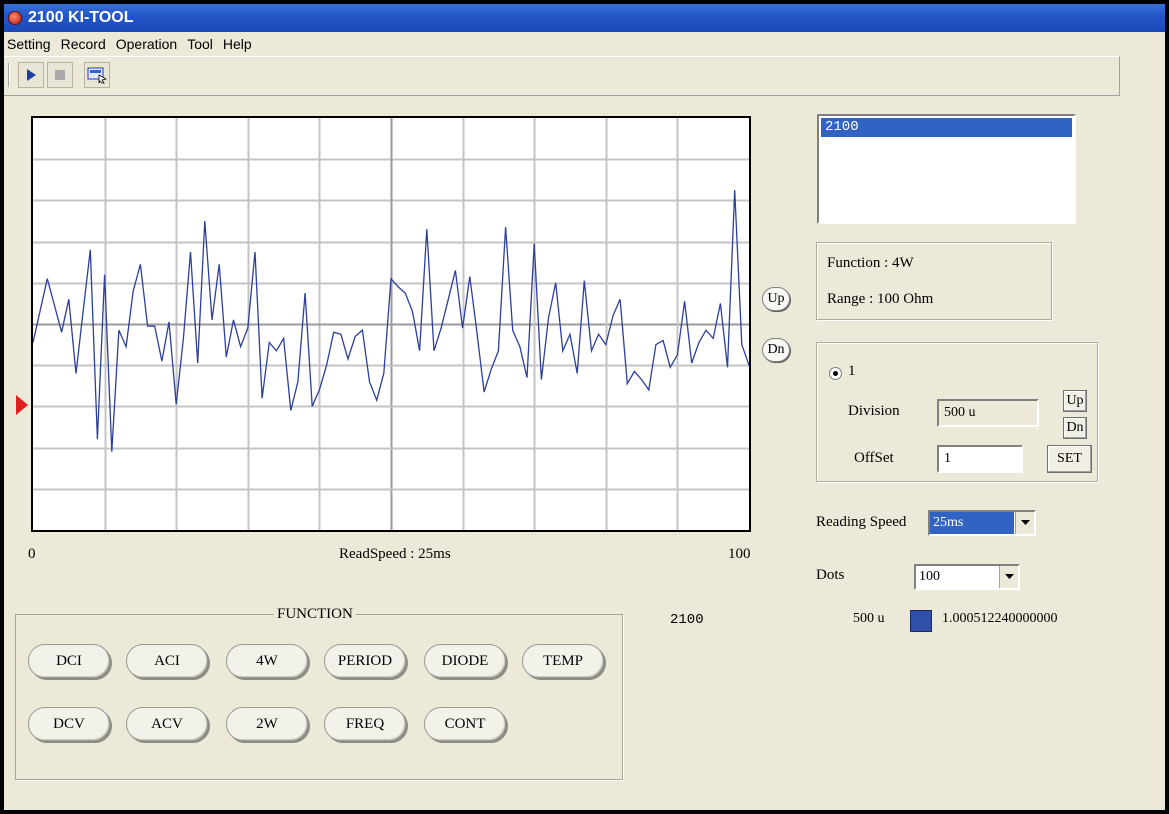 This screenshot has width=1169, height=814. I want to click on division-readout: 500 u, so click(869, 618).